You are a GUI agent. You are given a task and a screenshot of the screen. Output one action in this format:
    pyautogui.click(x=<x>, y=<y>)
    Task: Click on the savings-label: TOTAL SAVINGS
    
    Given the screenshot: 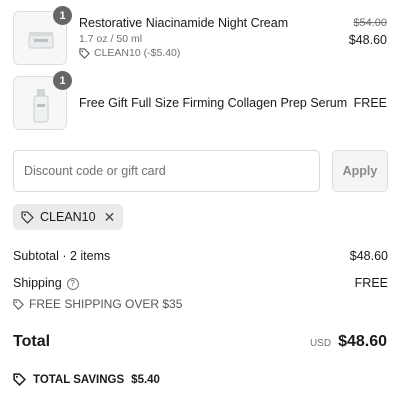 What is the action you would take?
    pyautogui.click(x=79, y=379)
    